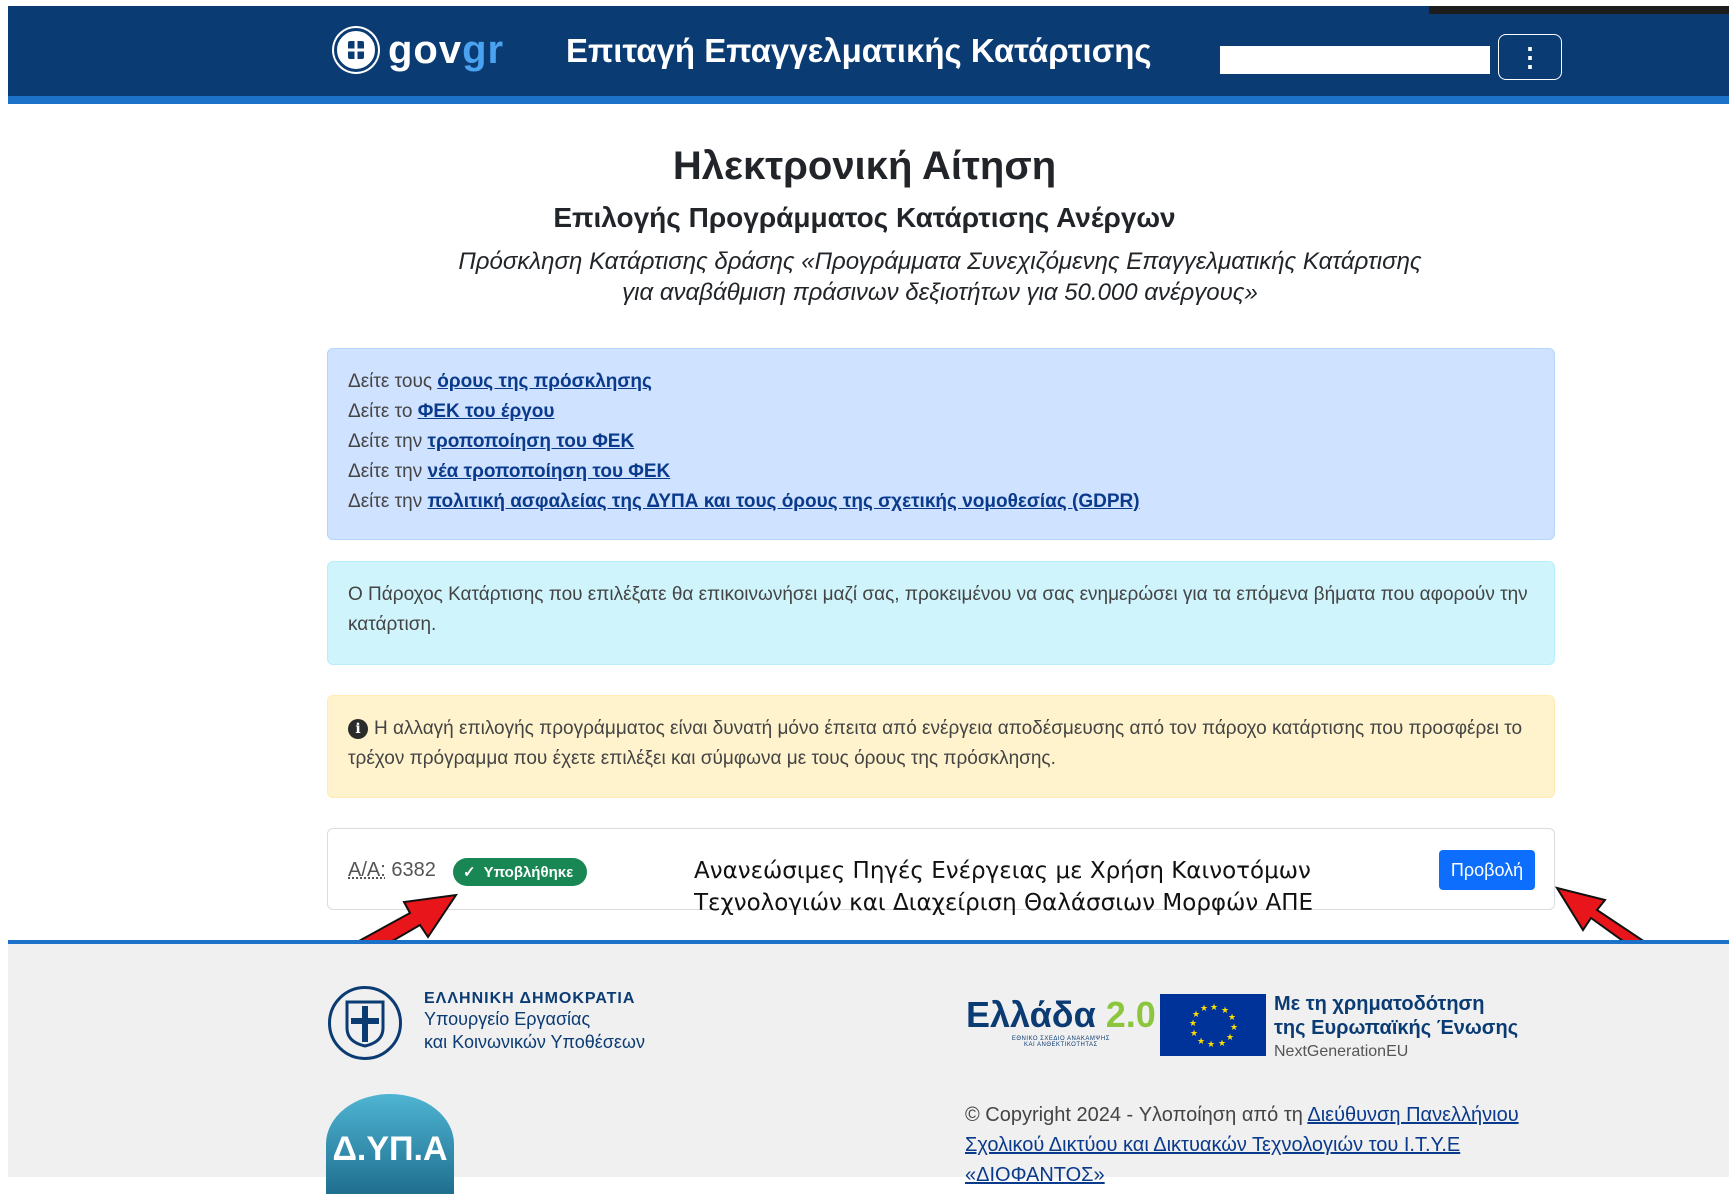 Image resolution: width=1729 pixels, height=1194 pixels. I want to click on eu-flag-icon: ★ ★ ★ ★ ★ ★ ★ ★ ★ ★ ★ ★, so click(1213, 1025).